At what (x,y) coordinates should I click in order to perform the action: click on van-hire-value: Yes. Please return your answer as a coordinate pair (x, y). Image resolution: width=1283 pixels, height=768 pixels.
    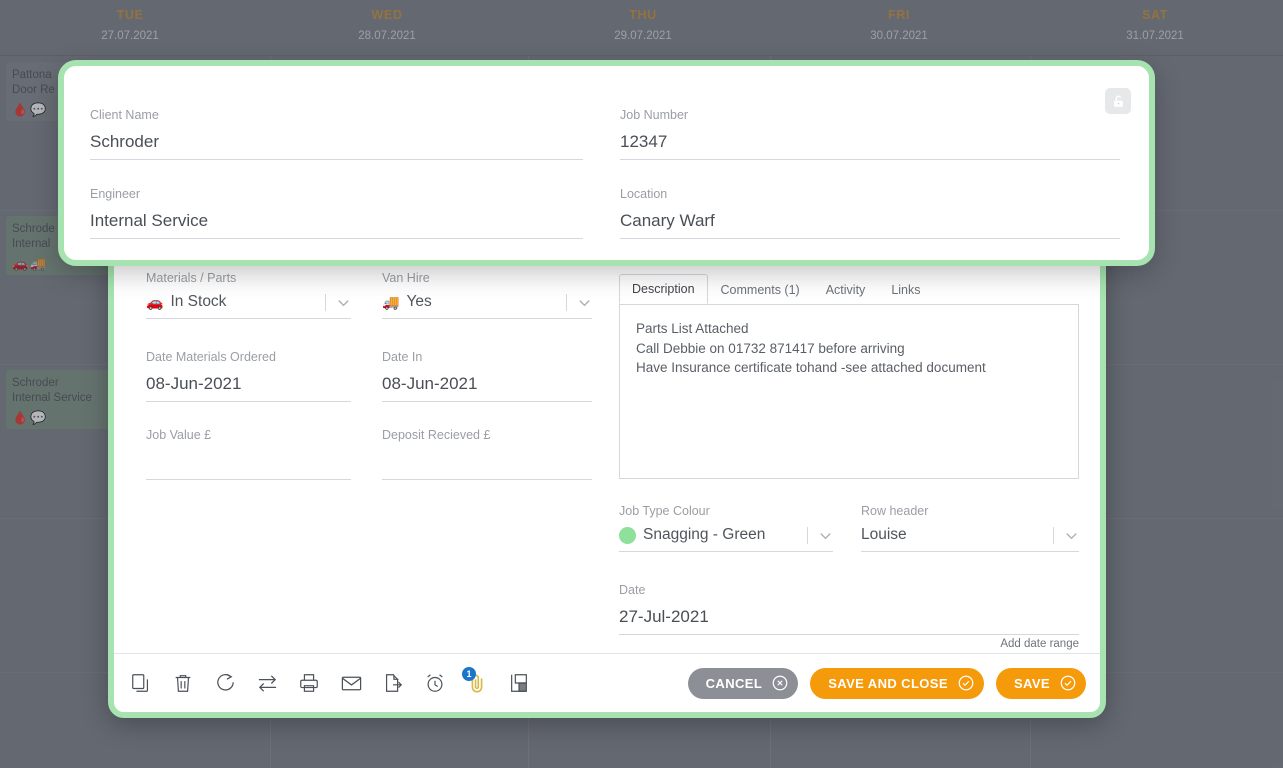
    Looking at the image, I should click on (419, 301).